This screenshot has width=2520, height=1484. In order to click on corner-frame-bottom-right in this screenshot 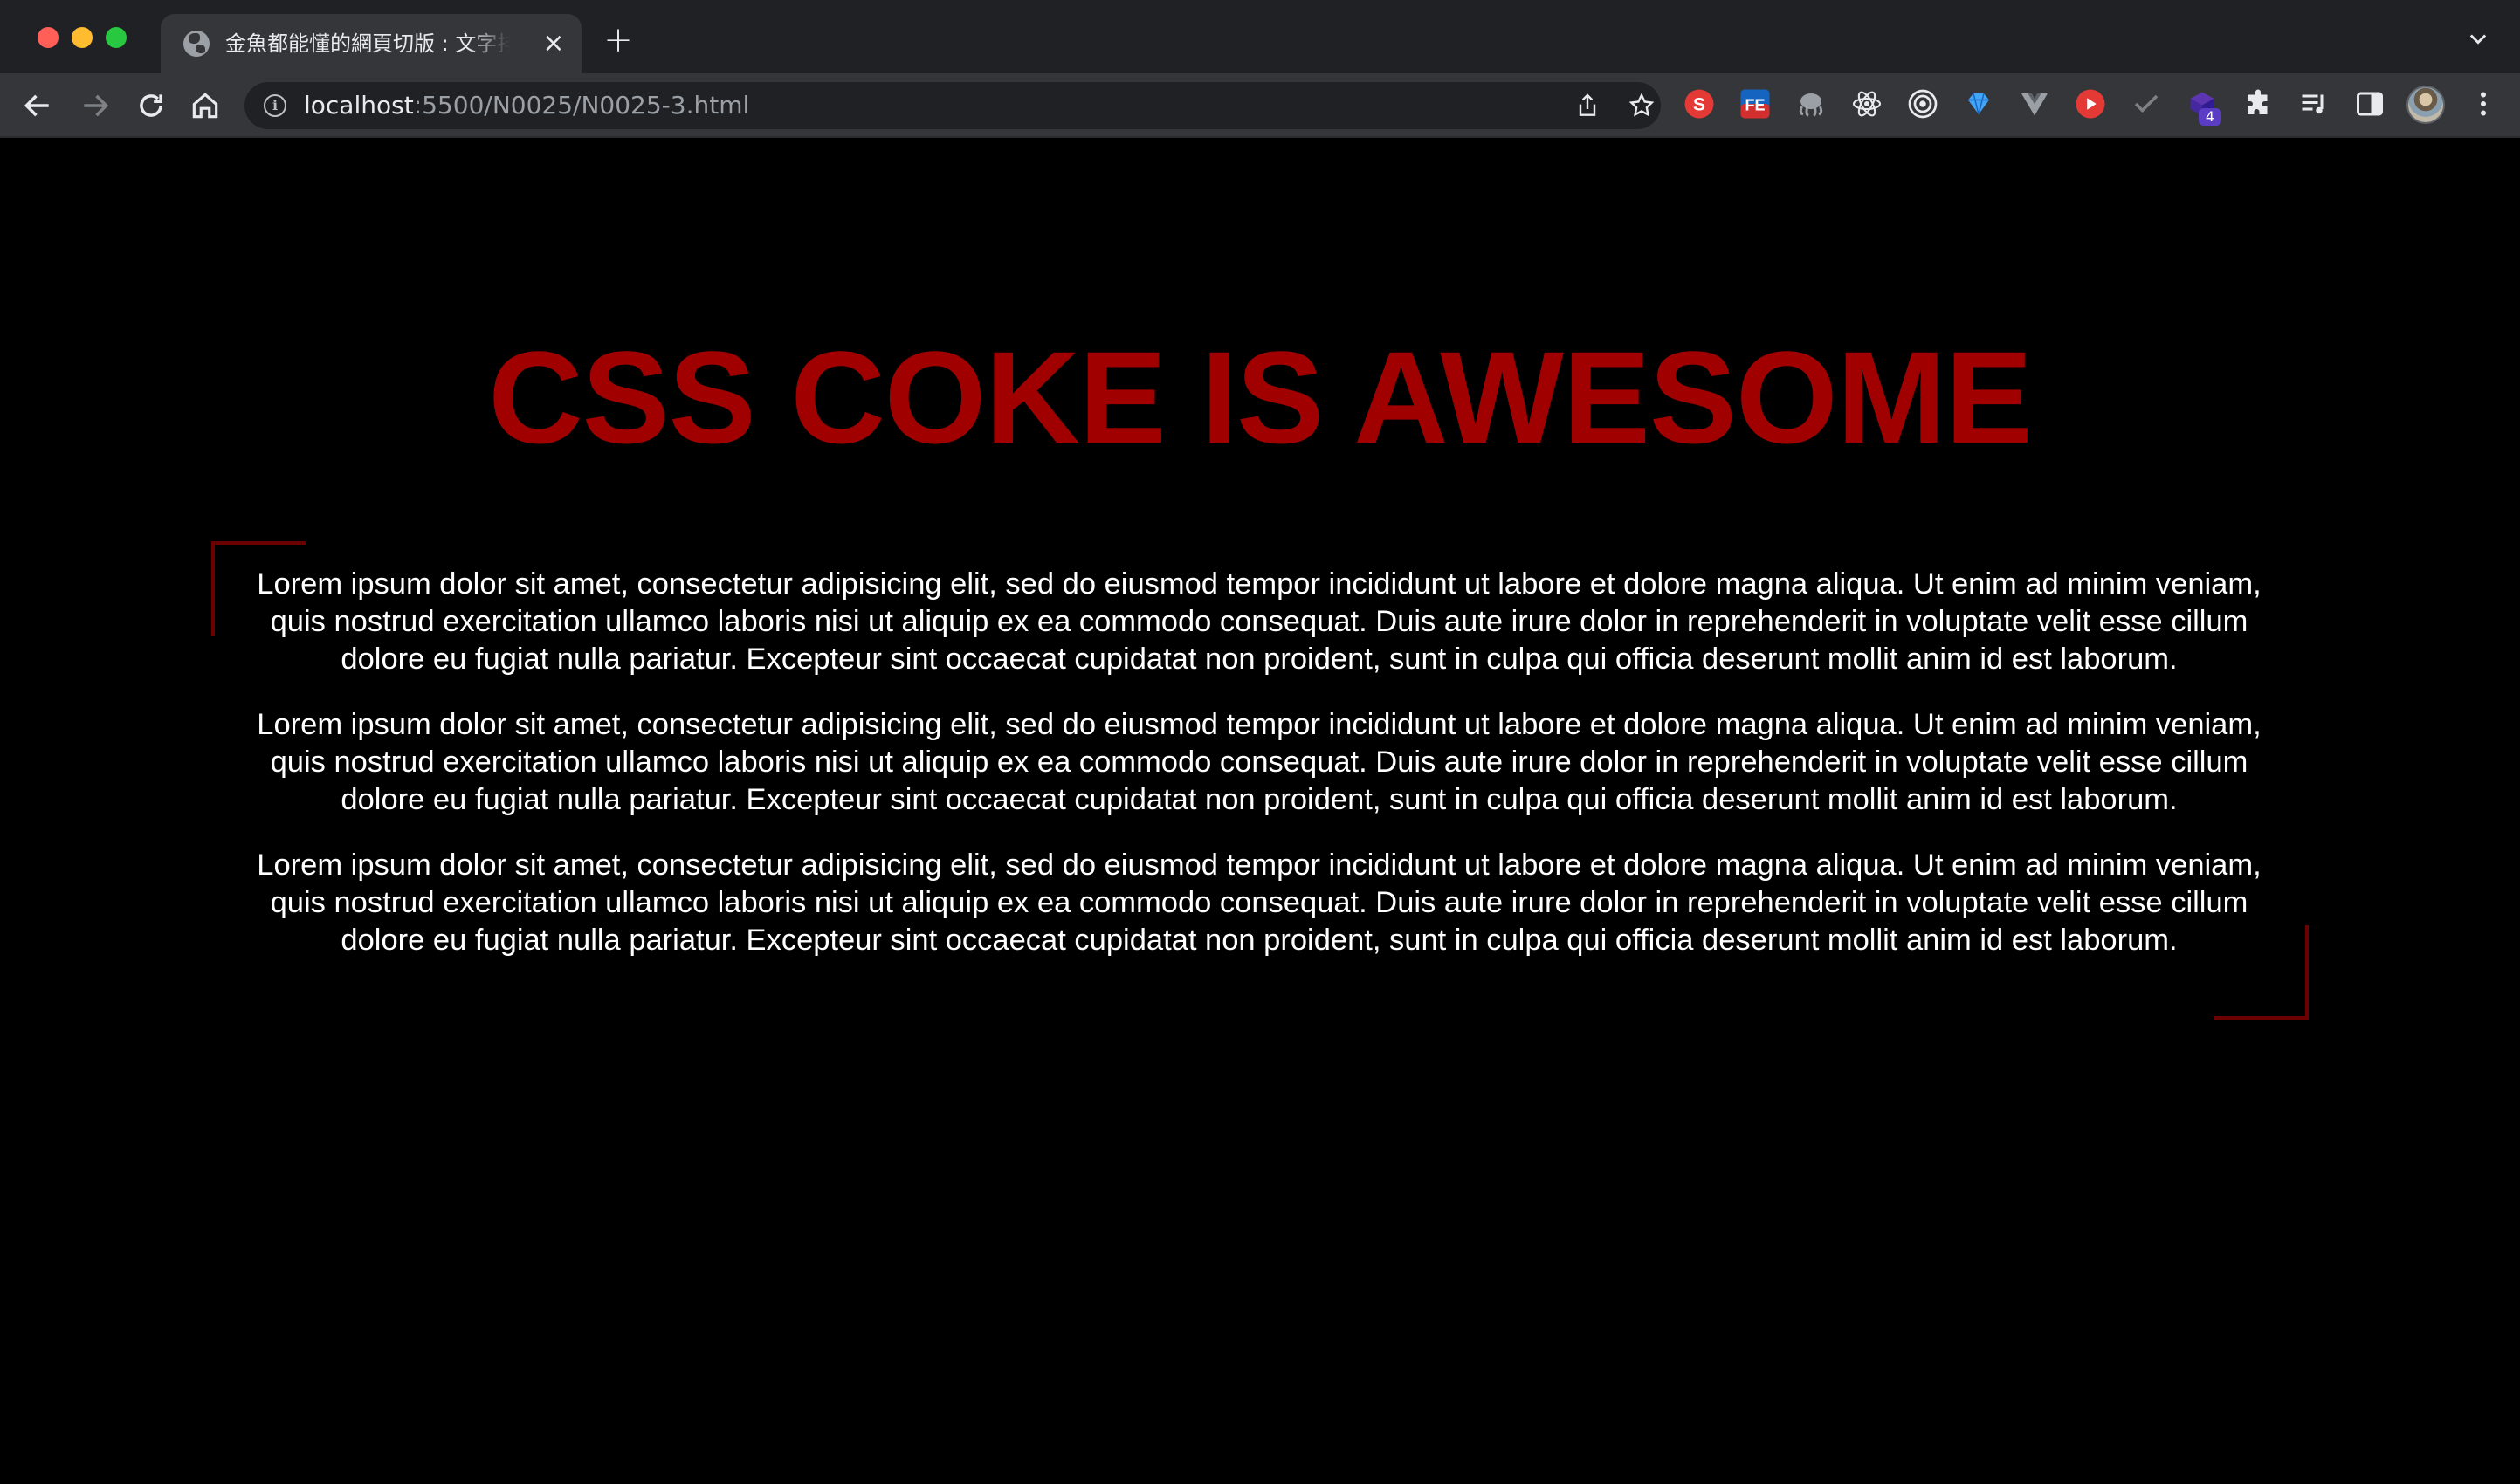, I will do `click(2261, 972)`.